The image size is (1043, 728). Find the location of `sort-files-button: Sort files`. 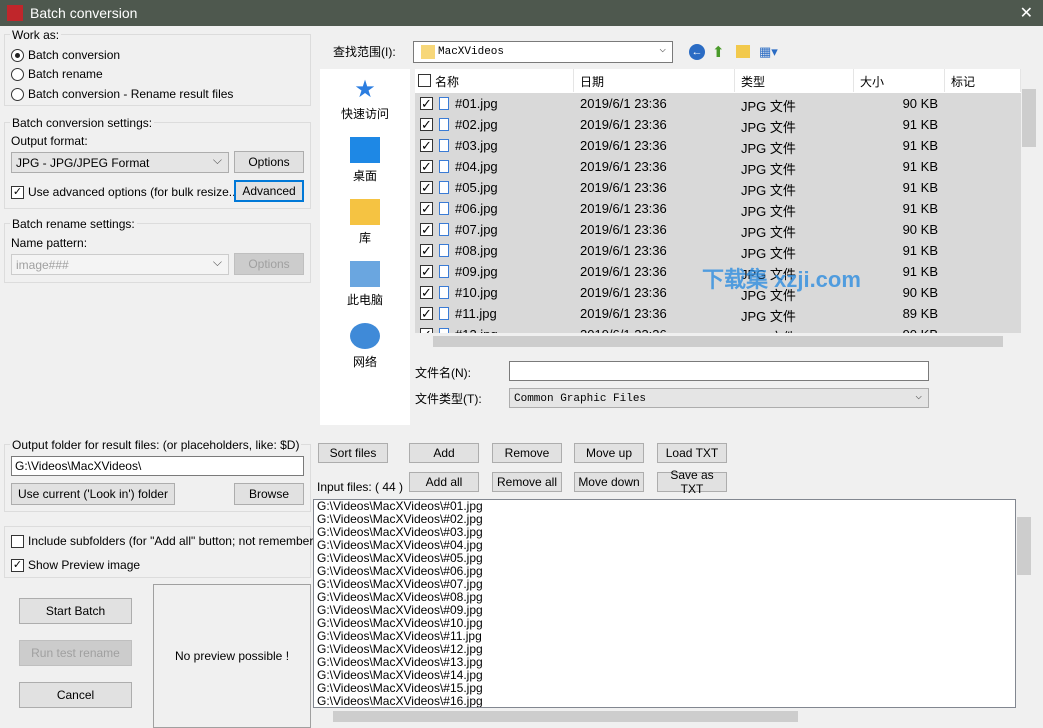

sort-files-button: Sort files is located at coordinates (353, 453).